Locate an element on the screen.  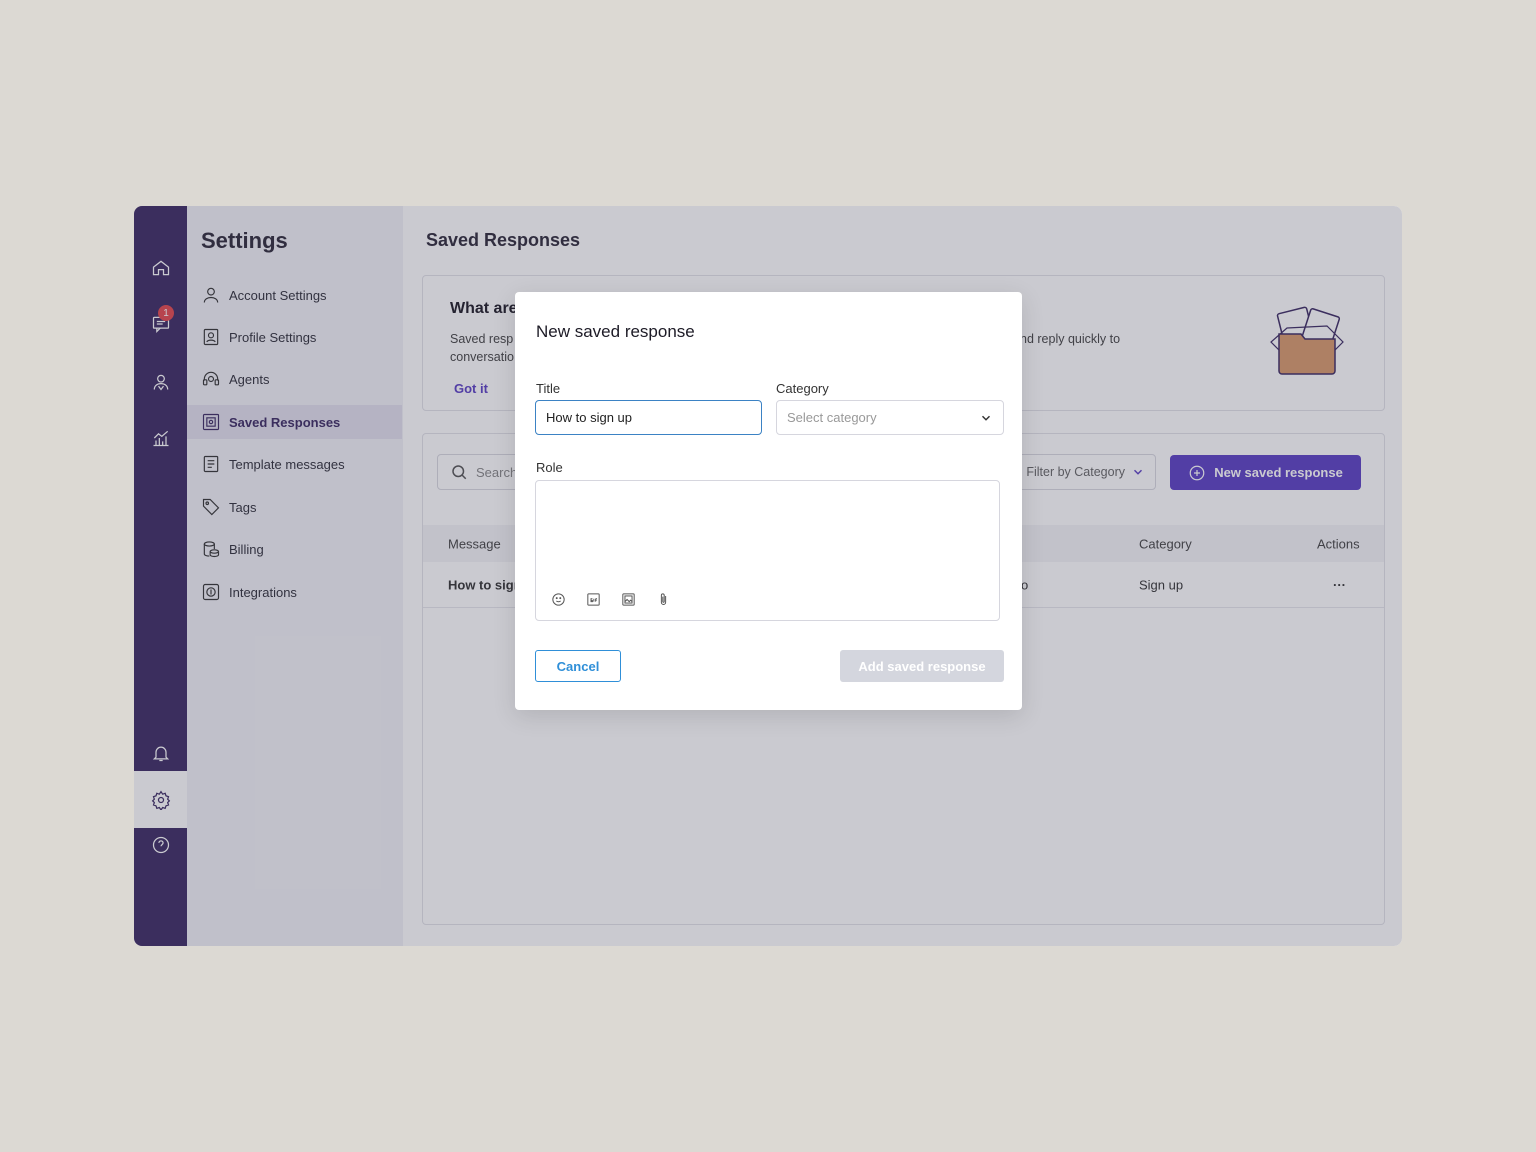
title-input: How to sign up is located at coordinates (648, 417).